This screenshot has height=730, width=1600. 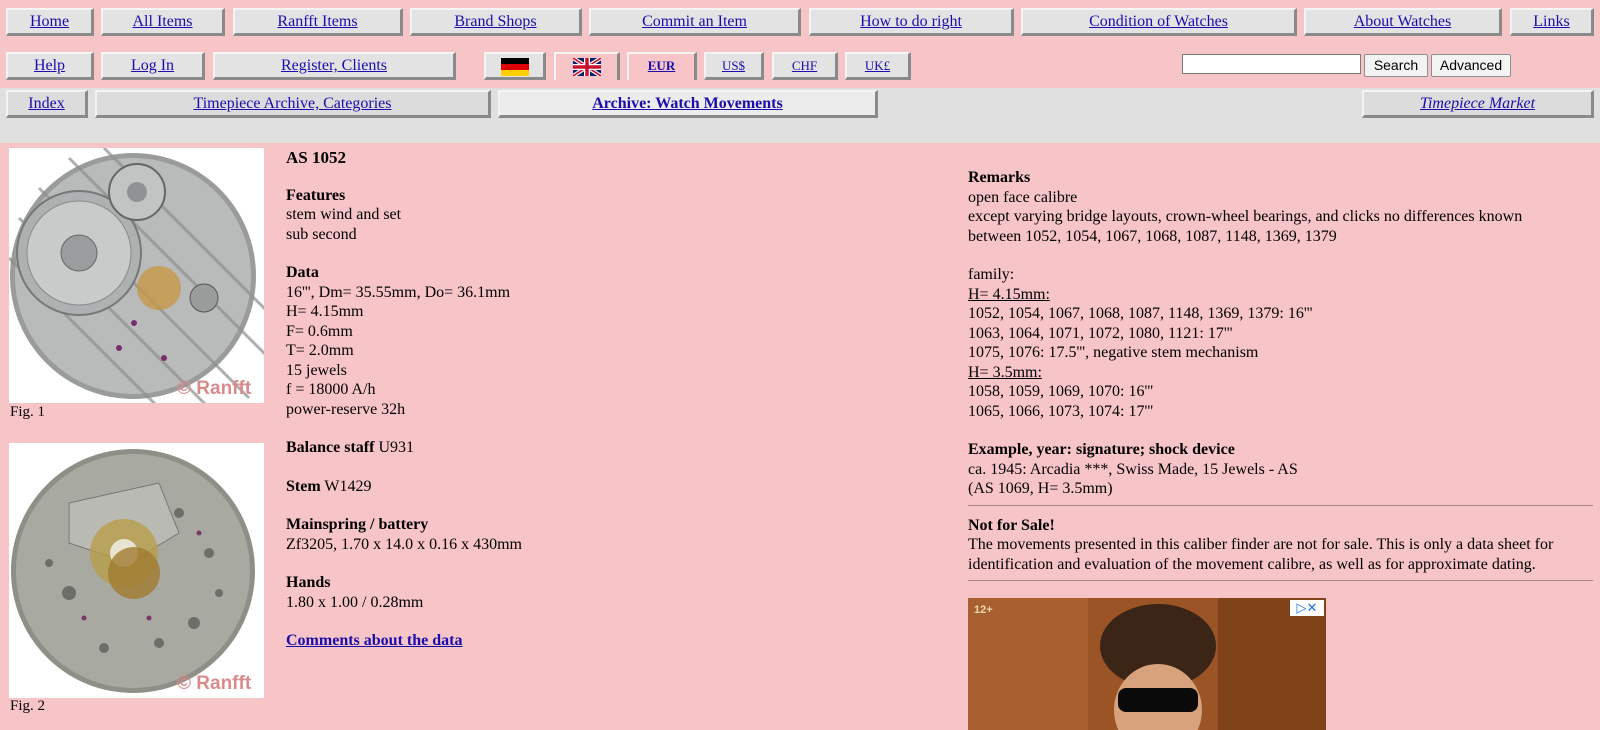 I want to click on height-label: H= 4.15mm:, so click(x=1009, y=294).